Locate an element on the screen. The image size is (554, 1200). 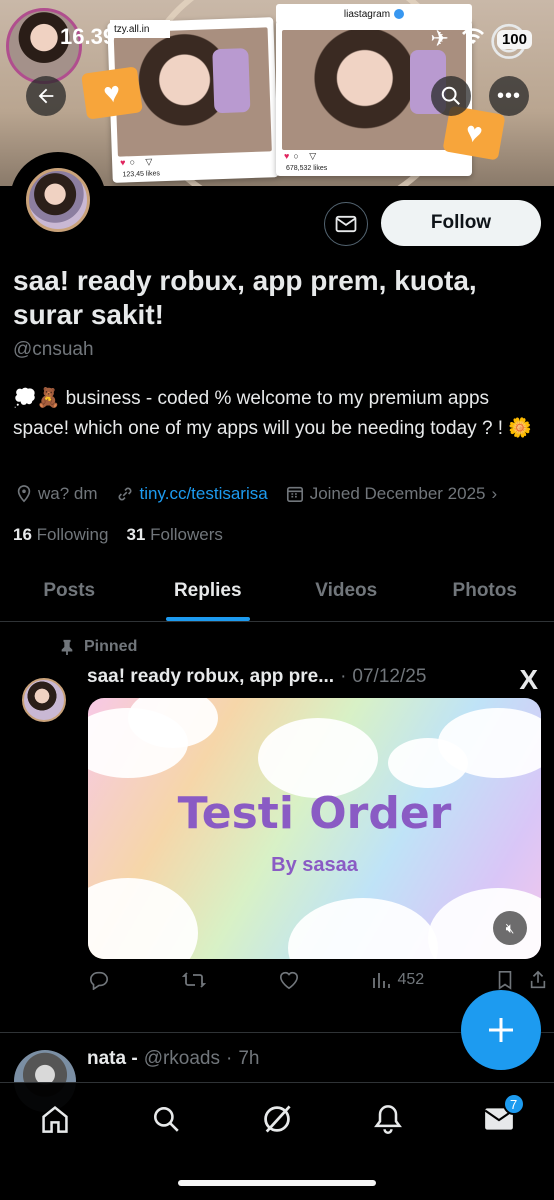
back-button is located at coordinates (46, 96).